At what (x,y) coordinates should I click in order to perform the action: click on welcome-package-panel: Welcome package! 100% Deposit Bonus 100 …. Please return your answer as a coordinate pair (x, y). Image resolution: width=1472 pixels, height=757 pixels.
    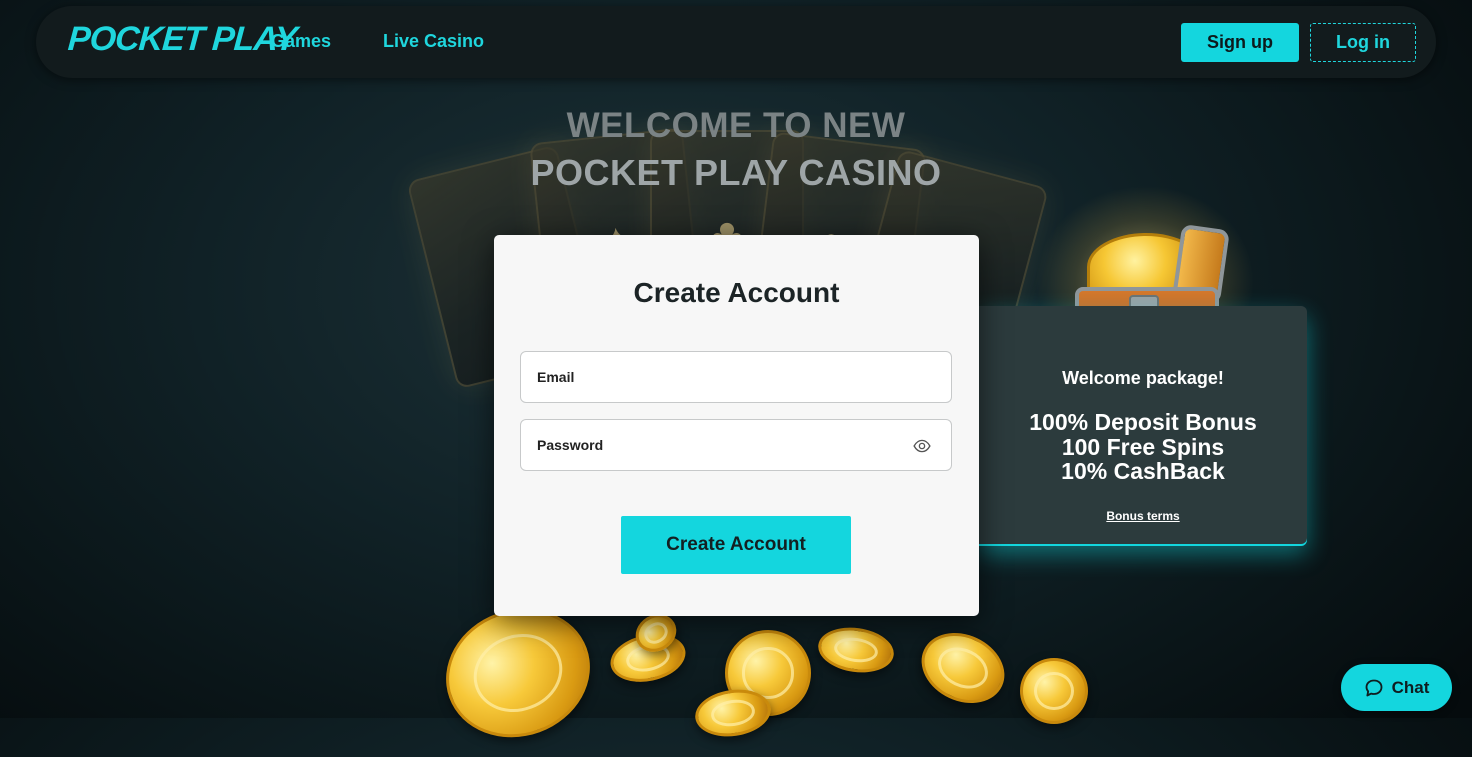
    Looking at the image, I should click on (1143, 425).